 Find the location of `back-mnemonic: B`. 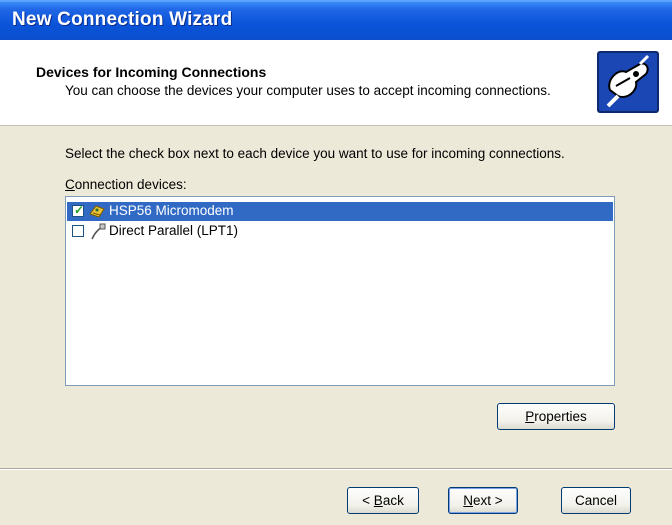

back-mnemonic: B is located at coordinates (378, 500).